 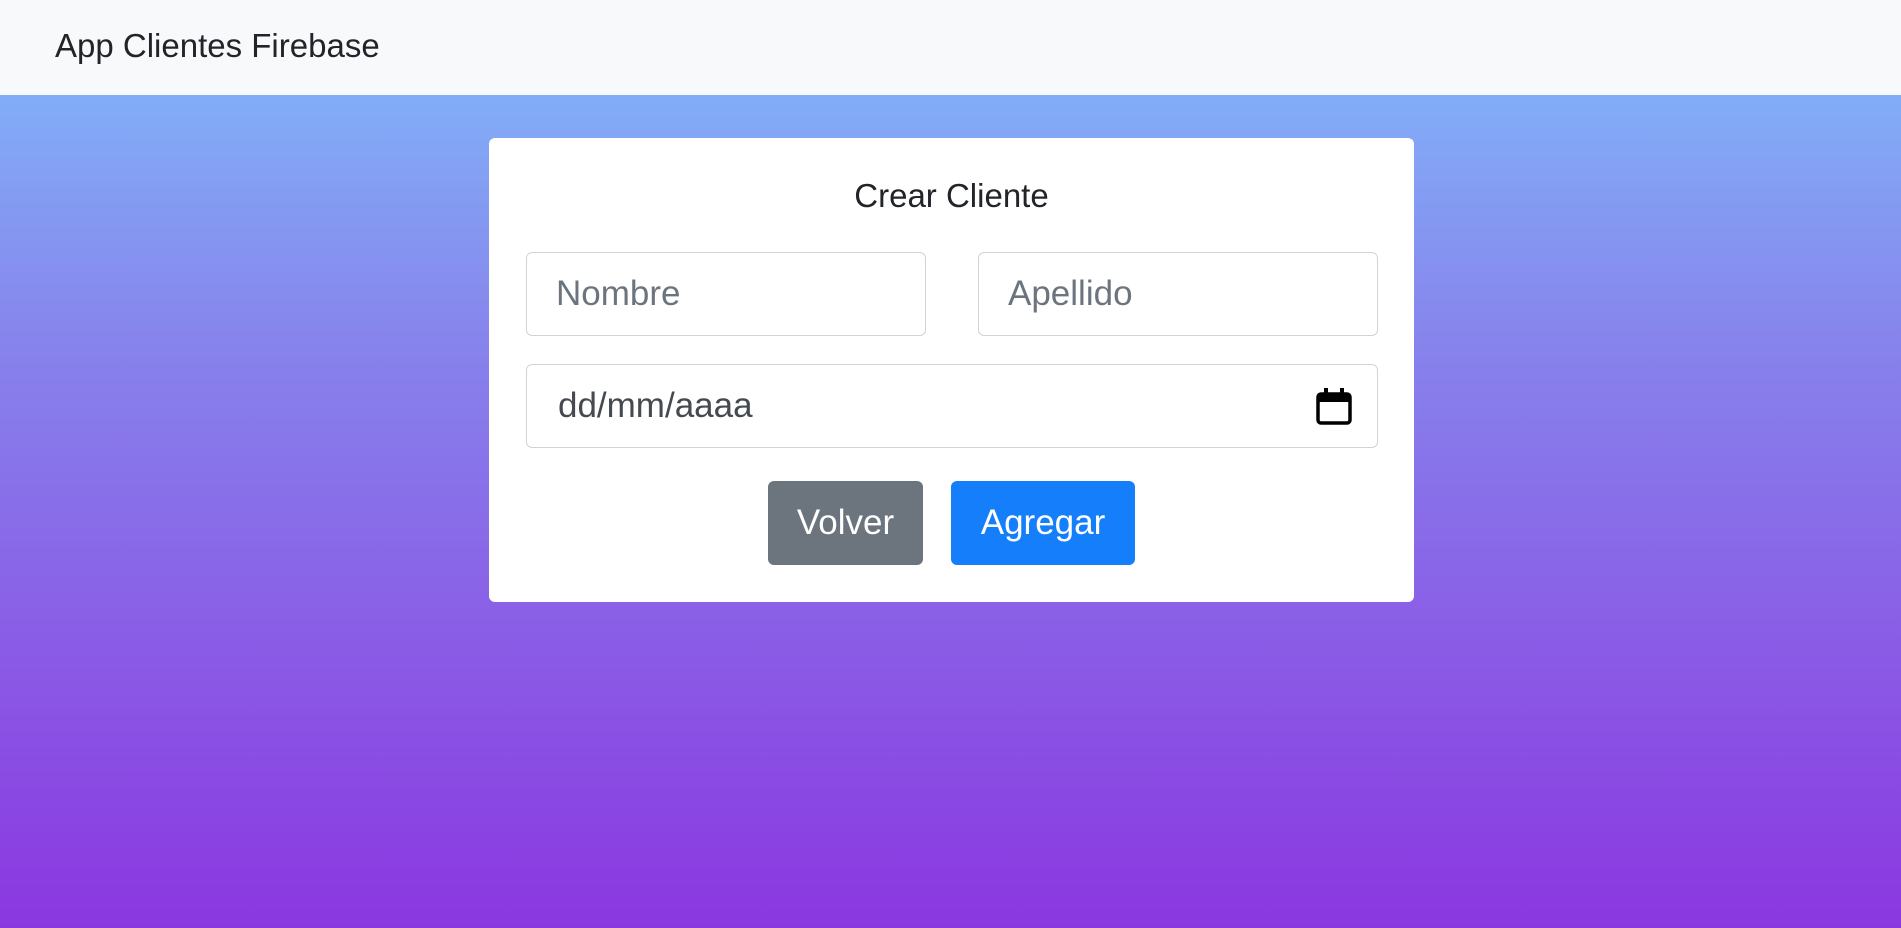 What do you see at coordinates (1178, 294) in the screenshot?
I see `apellido-input` at bounding box center [1178, 294].